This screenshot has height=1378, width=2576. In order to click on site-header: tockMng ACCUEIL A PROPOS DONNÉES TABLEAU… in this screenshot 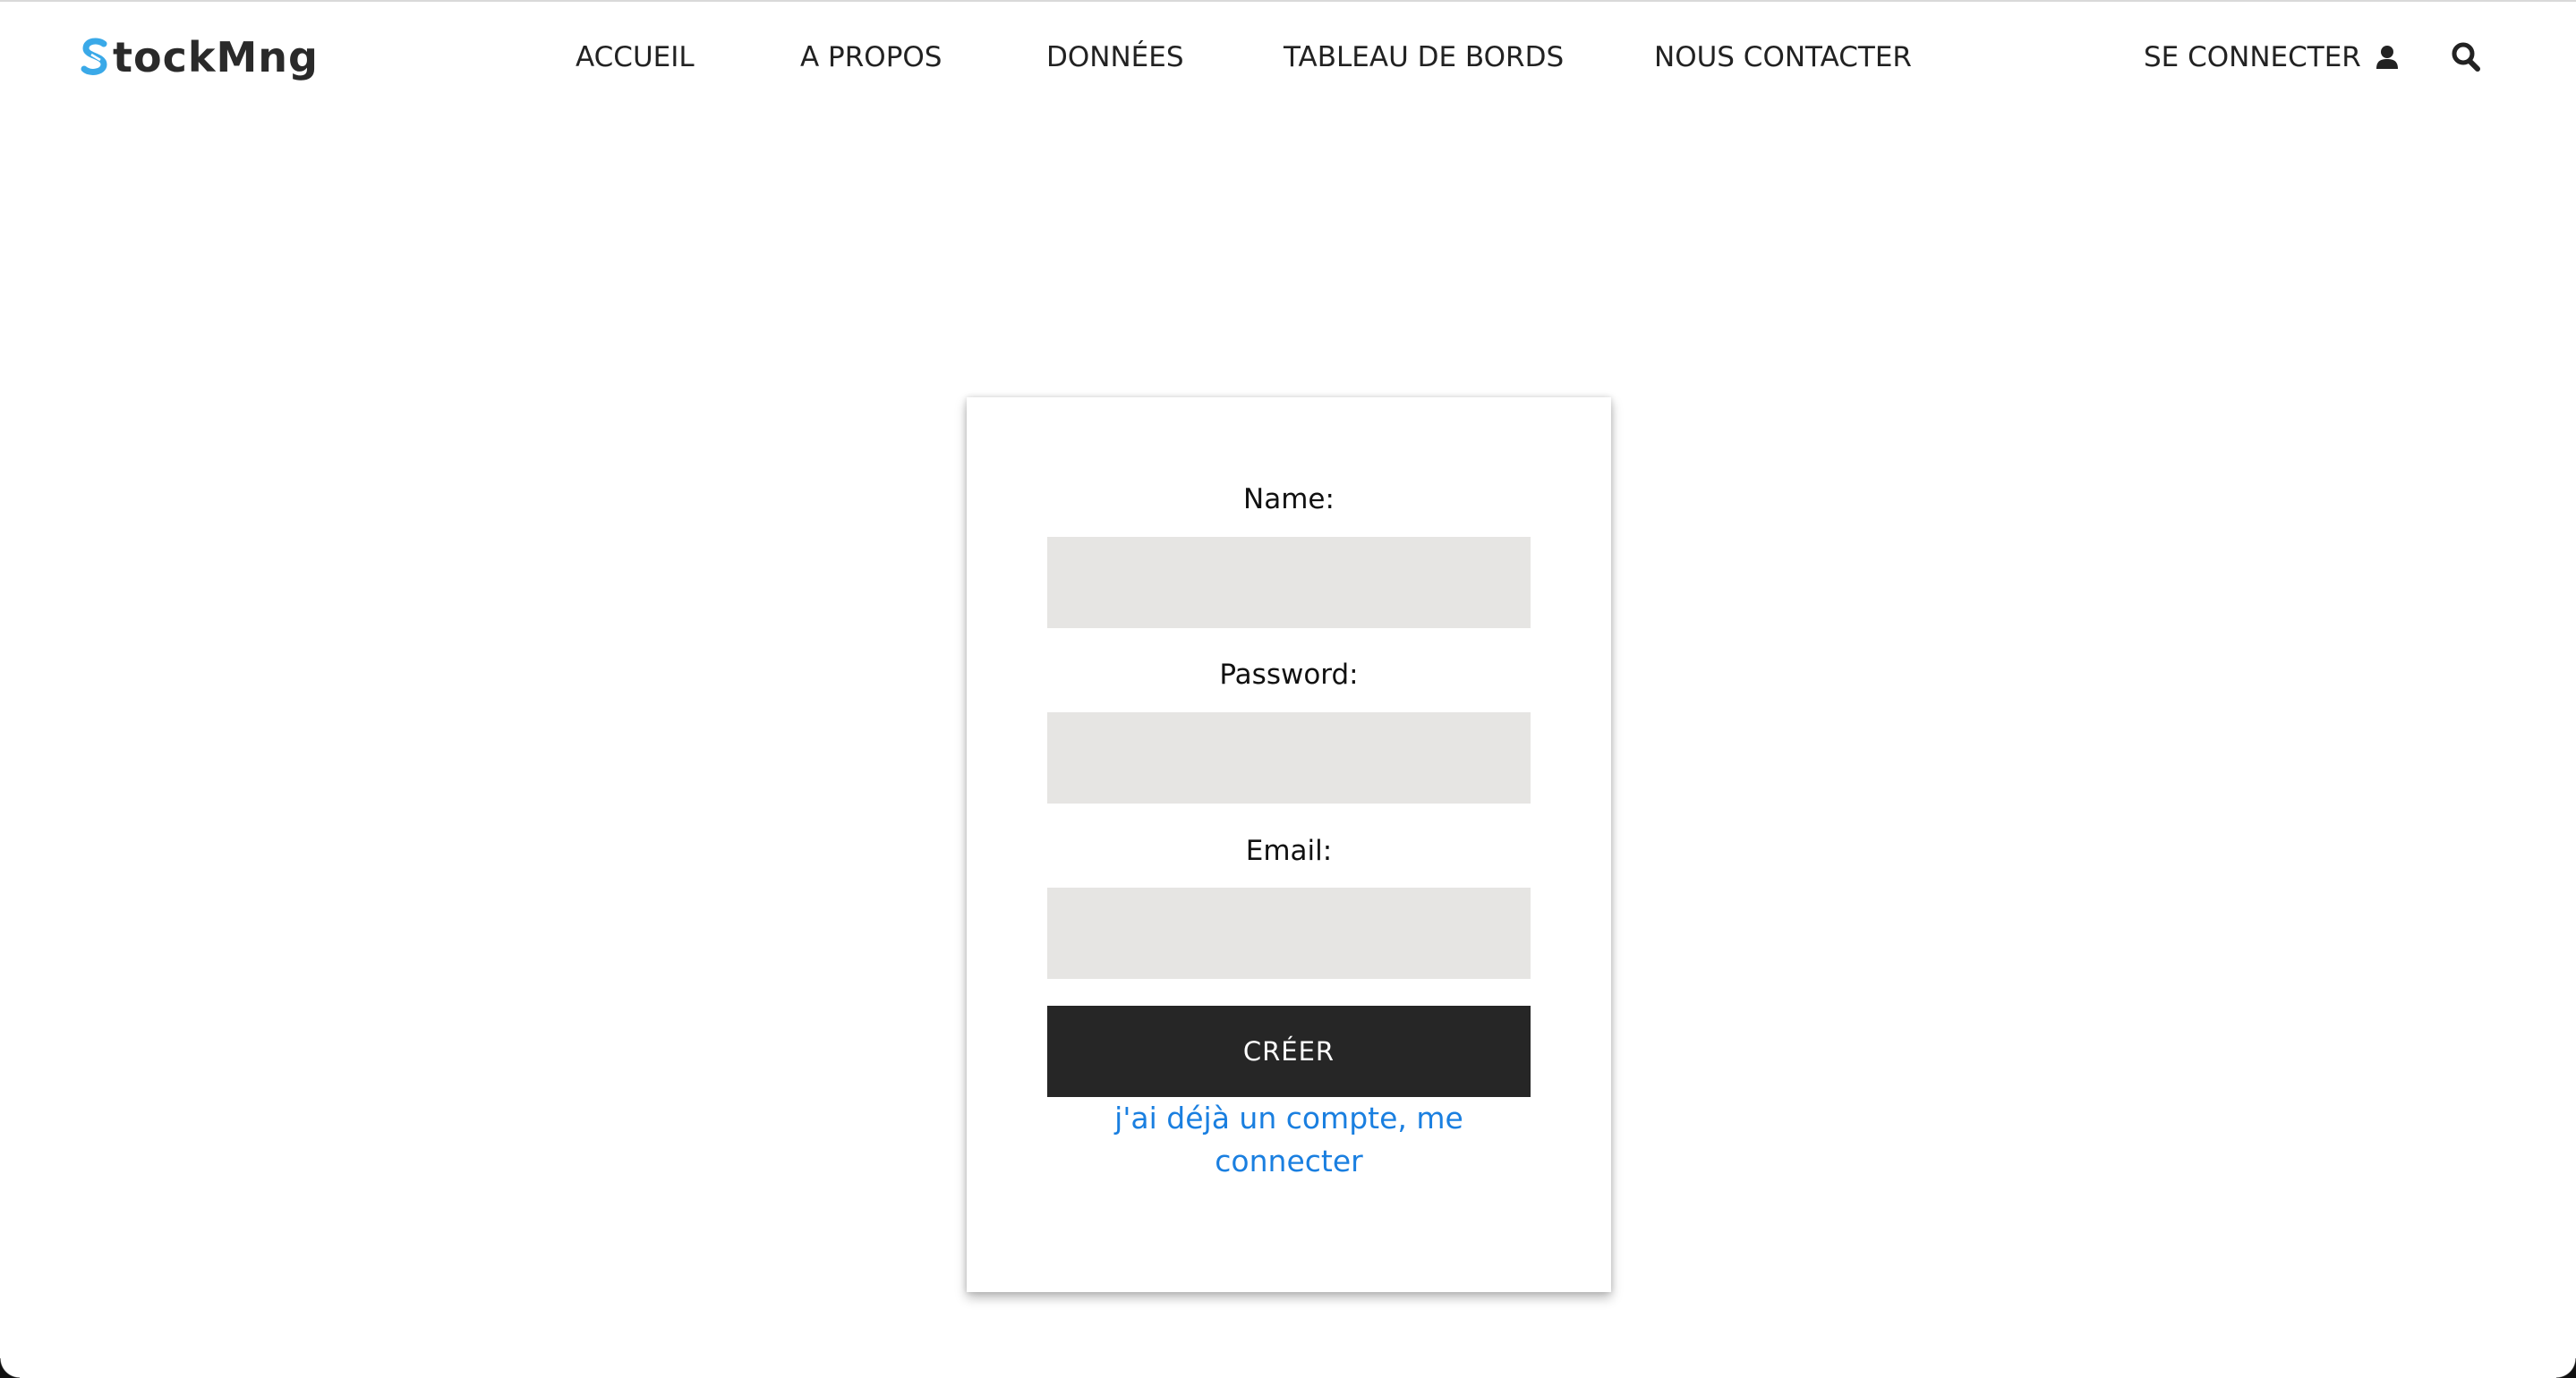, I will do `click(1288, 57)`.